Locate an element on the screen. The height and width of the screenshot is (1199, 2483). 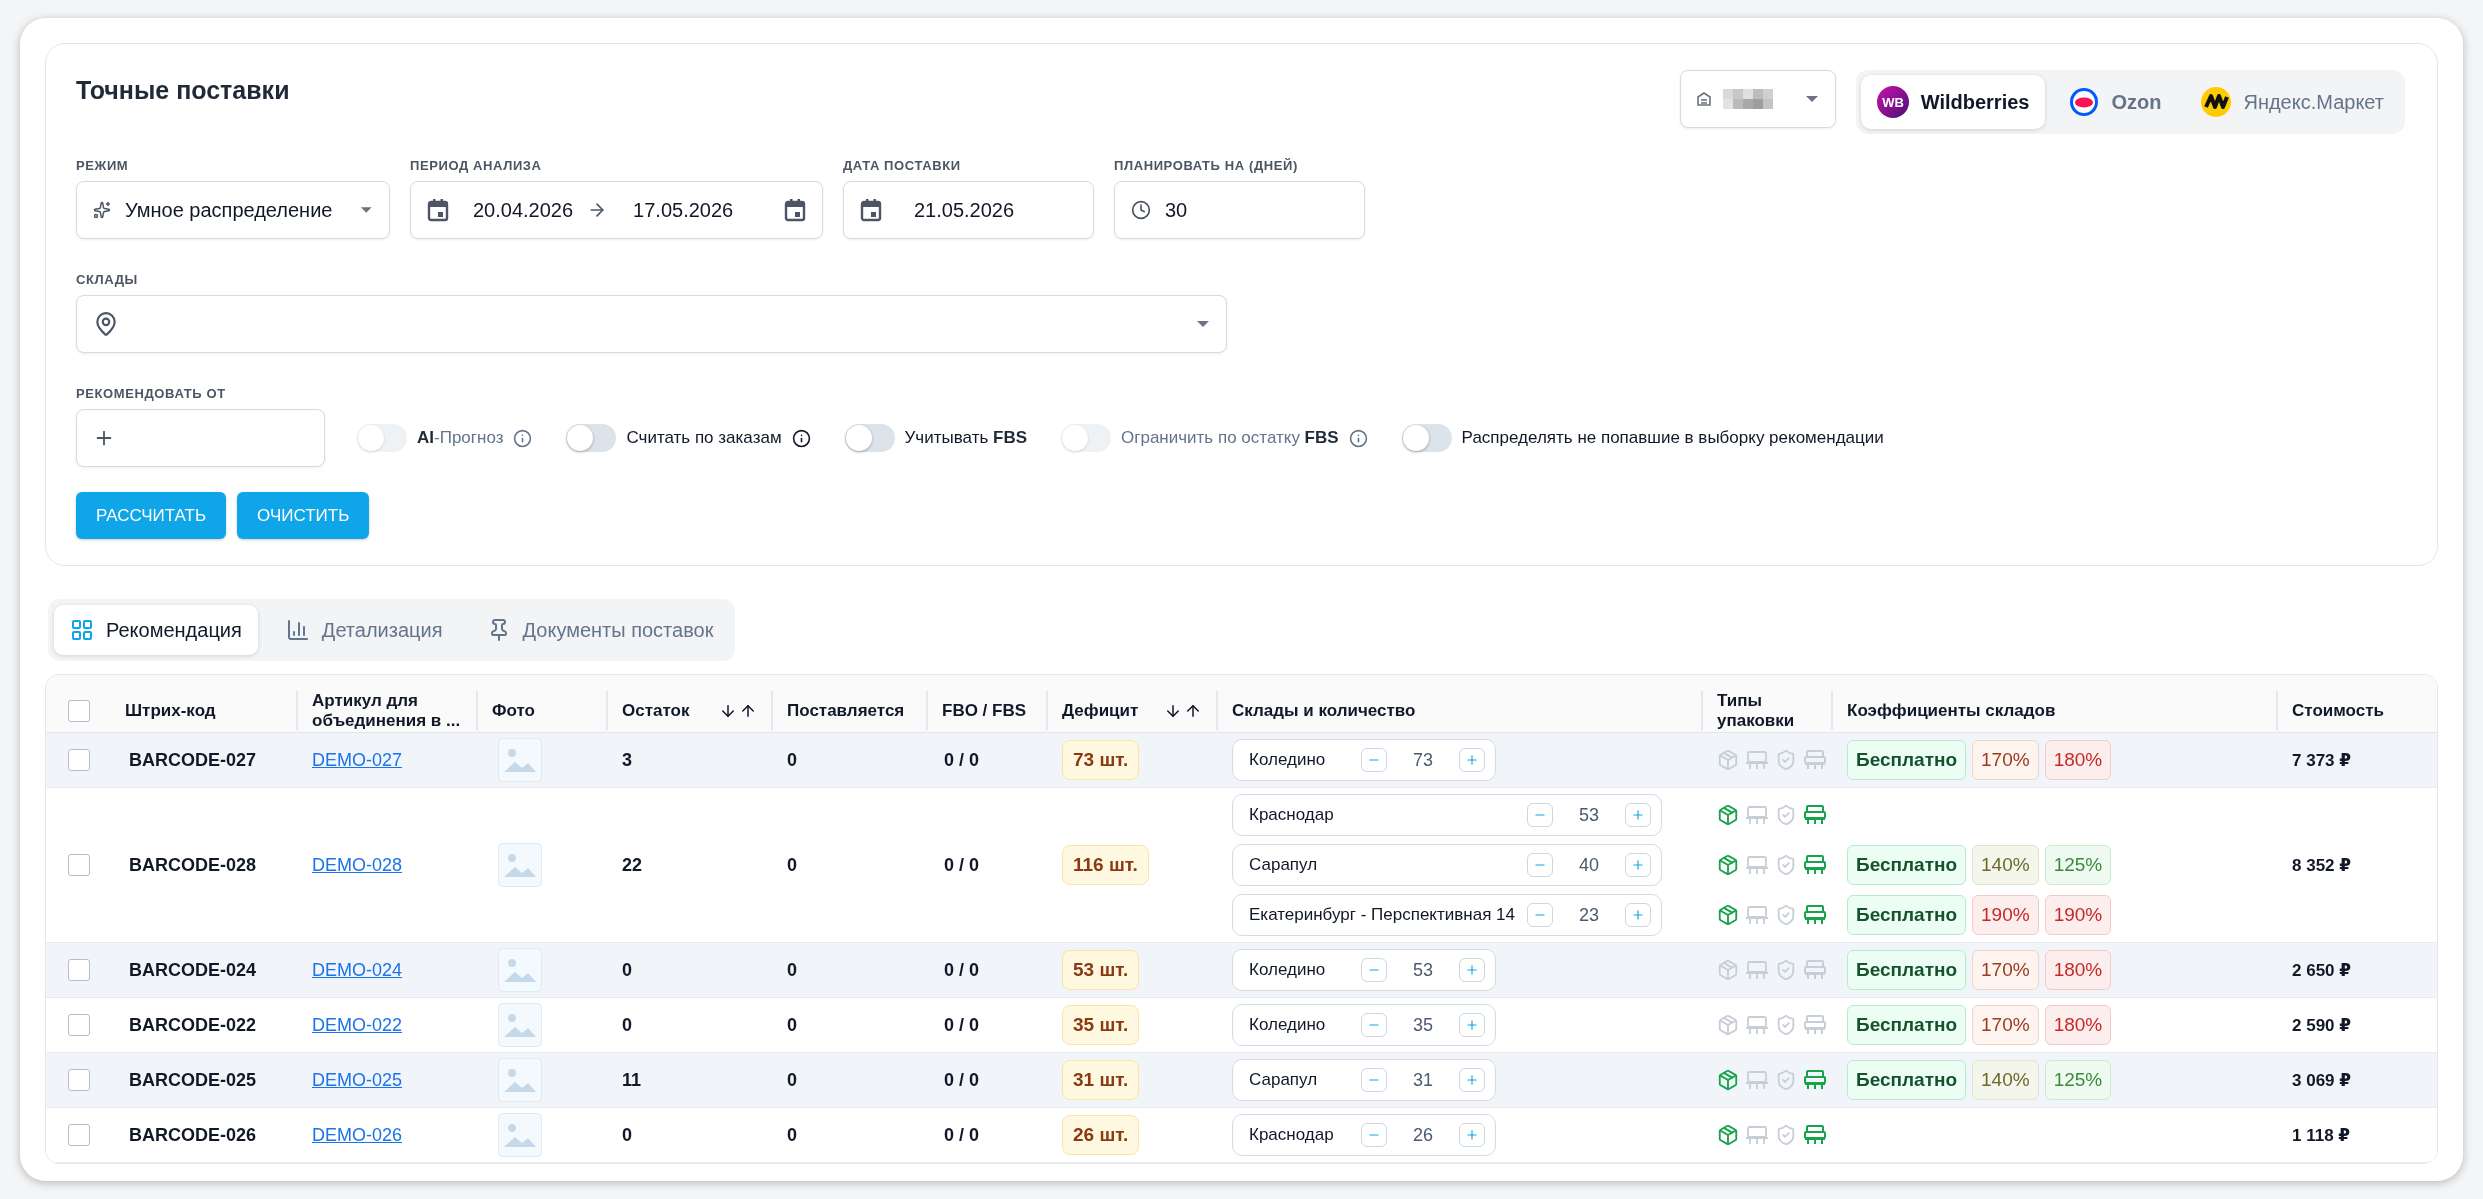
marketplace-logo is located at coordinates (2216, 102).